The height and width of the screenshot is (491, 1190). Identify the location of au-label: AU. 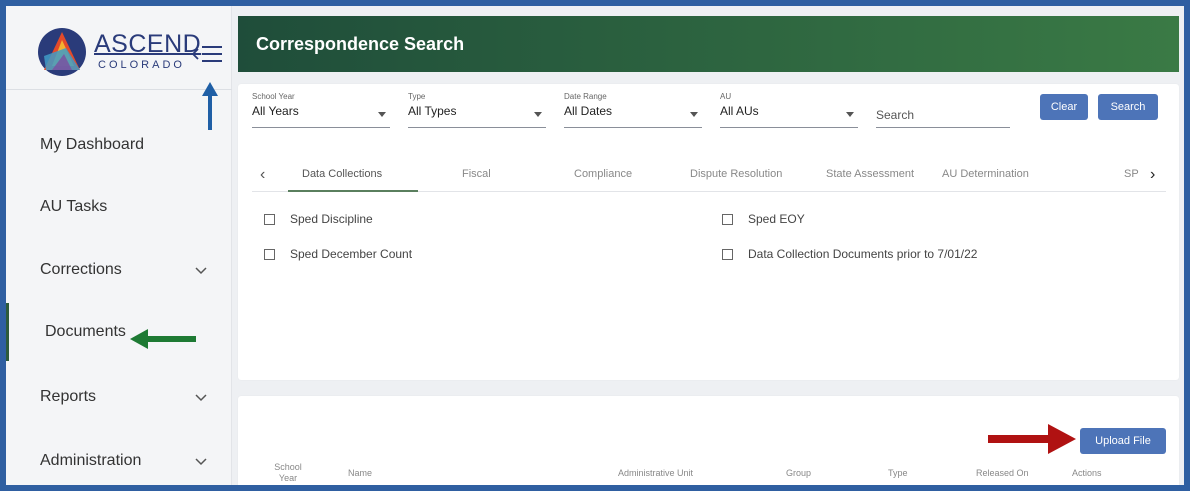
(726, 96).